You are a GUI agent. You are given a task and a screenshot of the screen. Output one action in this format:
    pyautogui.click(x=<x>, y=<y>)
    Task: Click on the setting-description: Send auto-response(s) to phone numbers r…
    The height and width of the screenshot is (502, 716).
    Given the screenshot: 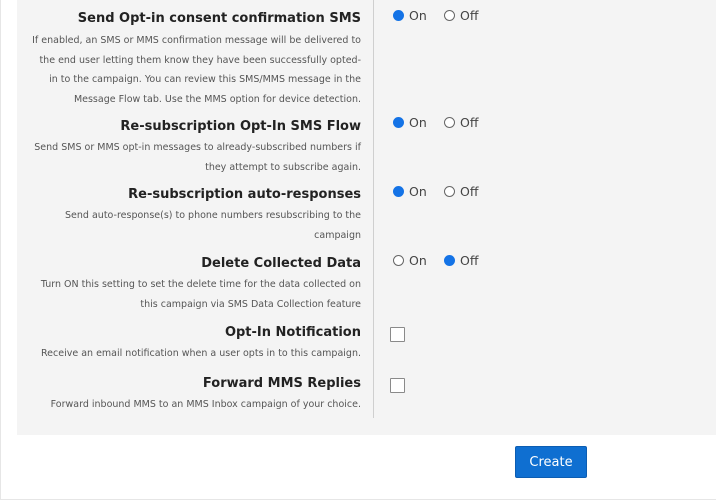 What is the action you would take?
    pyautogui.click(x=213, y=225)
    